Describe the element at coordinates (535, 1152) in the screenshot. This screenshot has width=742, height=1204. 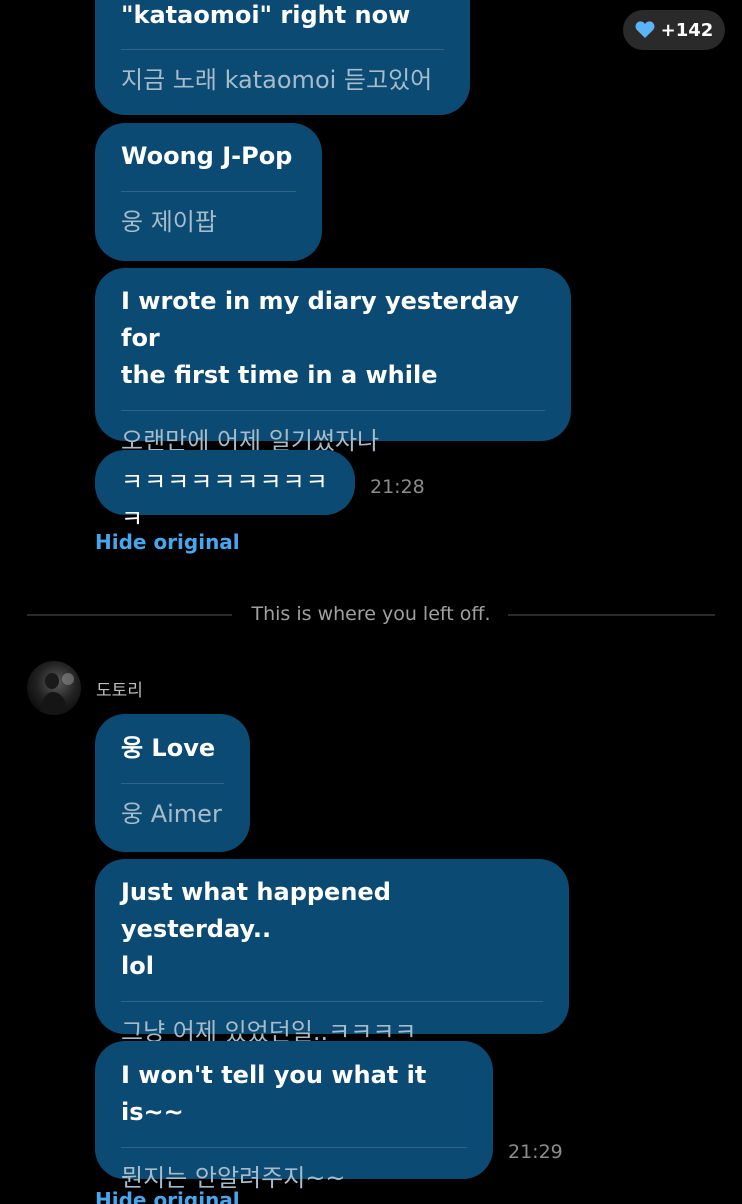
I see `message-timestamp: 21:29` at that location.